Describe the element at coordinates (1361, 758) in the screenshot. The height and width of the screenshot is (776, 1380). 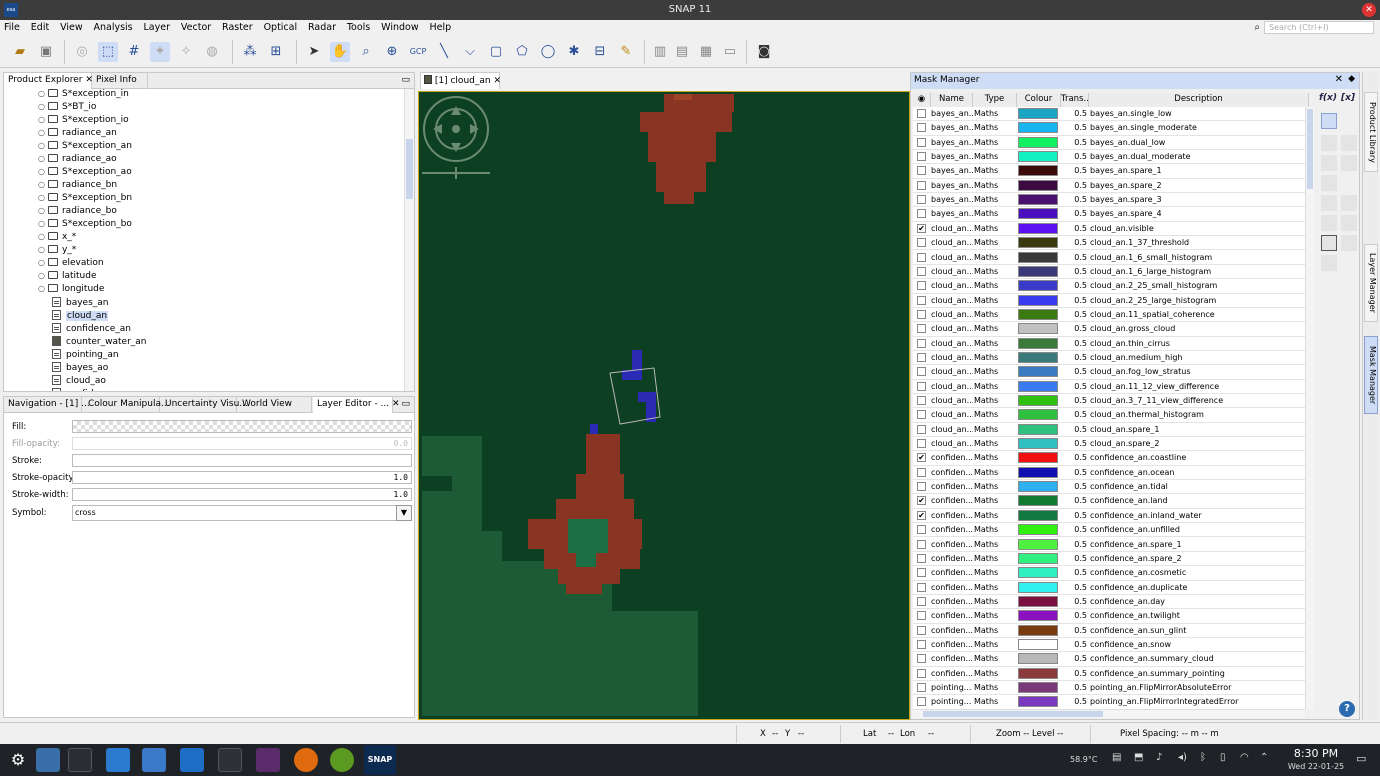
I see `show-desktop-icon: ▭` at that location.